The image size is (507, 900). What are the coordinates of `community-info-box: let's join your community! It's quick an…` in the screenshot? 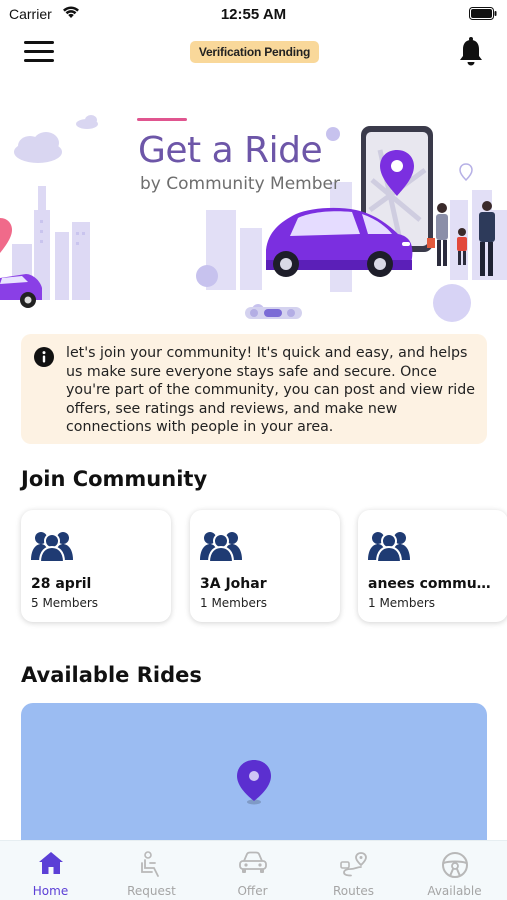 It's located at (254, 389).